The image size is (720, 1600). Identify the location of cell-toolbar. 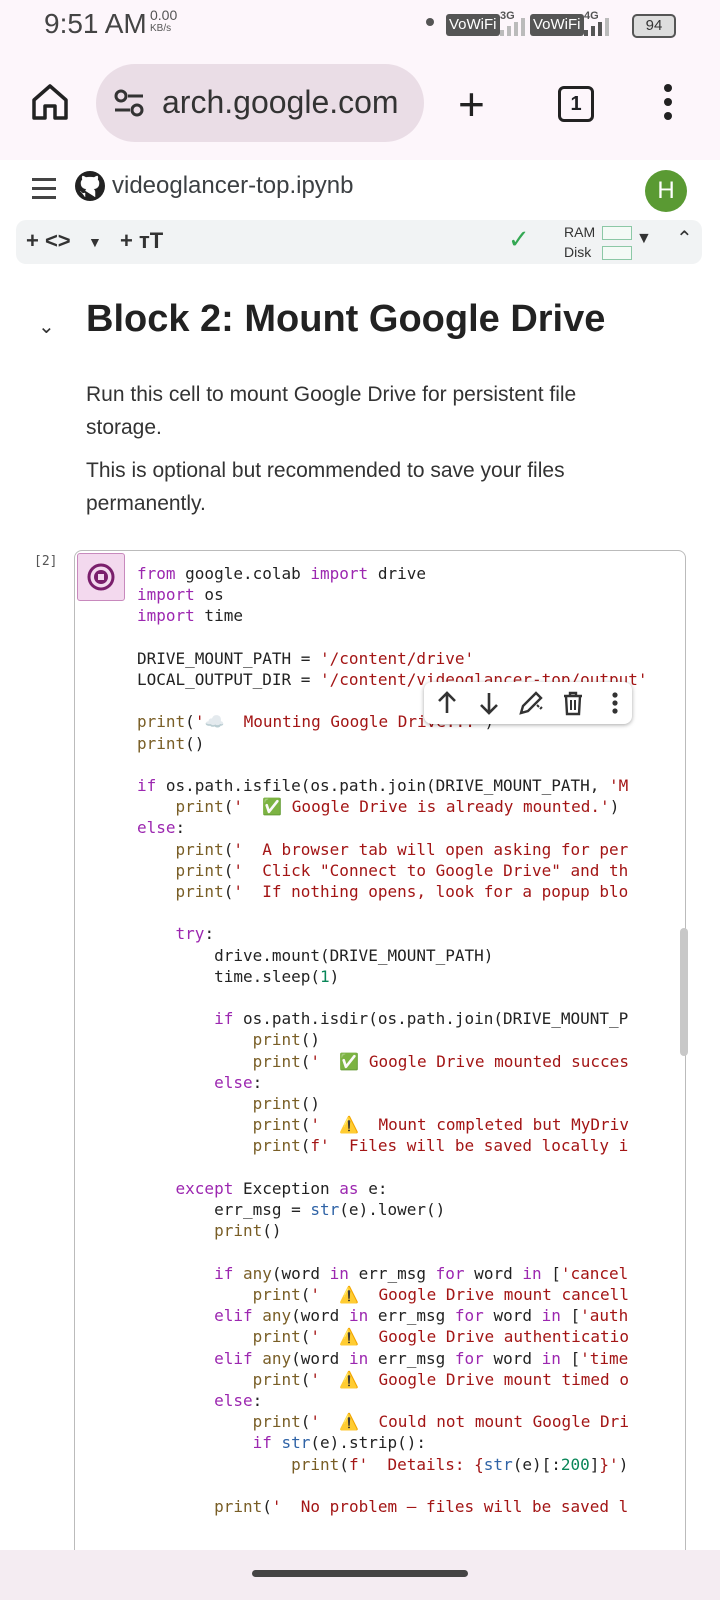
(528, 703).